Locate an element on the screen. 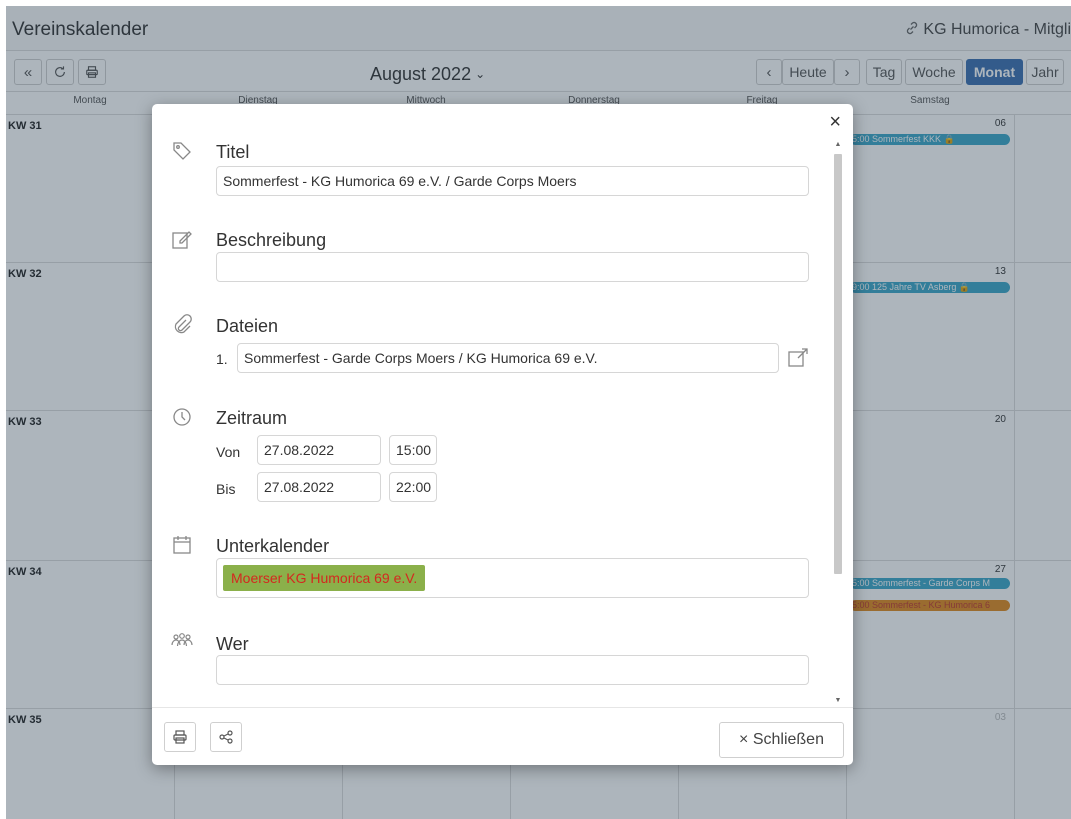 The height and width of the screenshot is (819, 1071). description-label: Beschreibung is located at coordinates (271, 240).